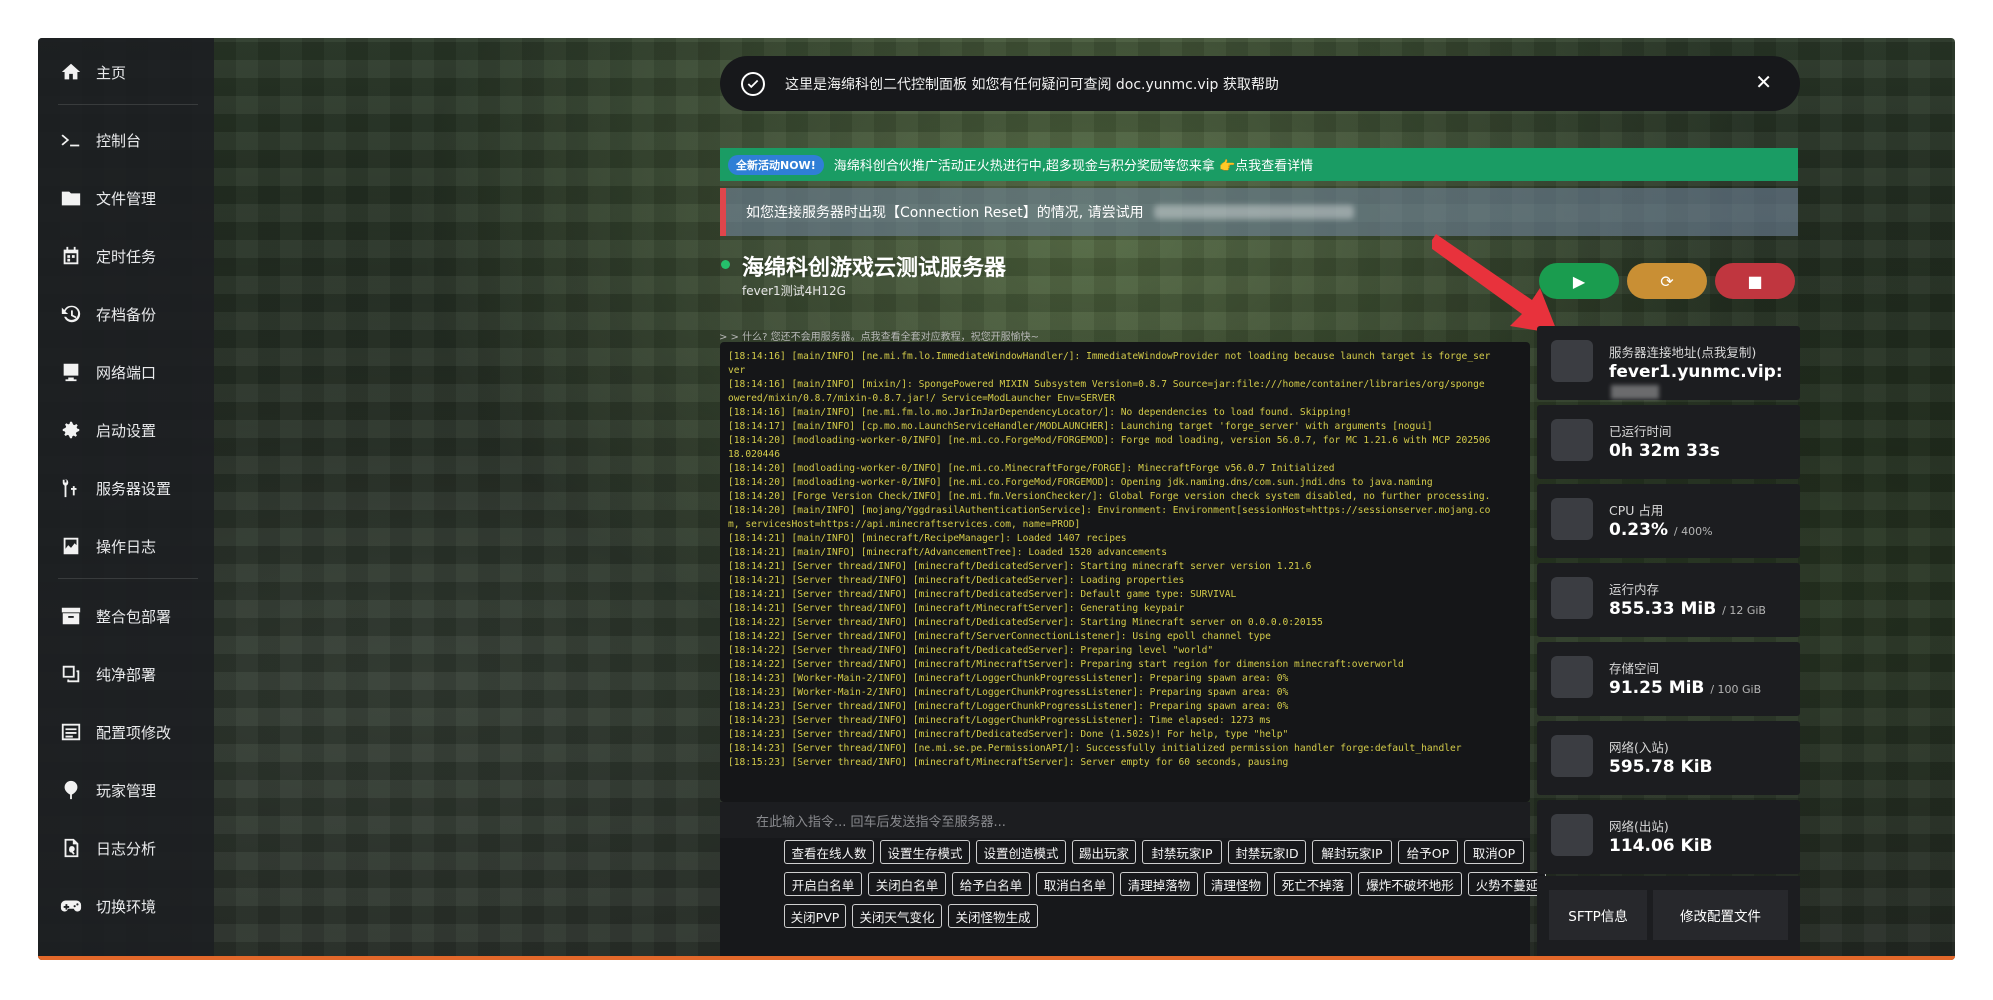 The height and width of the screenshot is (1000, 1993). Describe the element at coordinates (1267, 852) in the screenshot. I see `quick-command-button: 封禁玩家ID` at that location.